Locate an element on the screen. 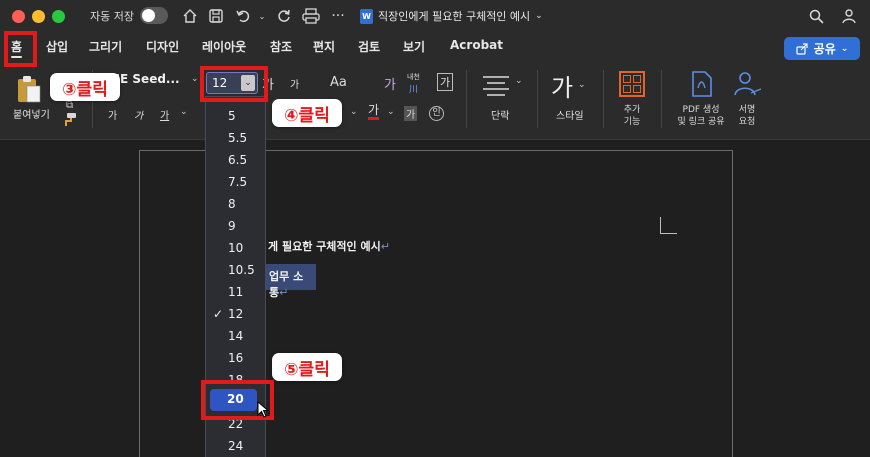 The width and height of the screenshot is (870, 457). phonetic-bottom-text: 川 is located at coordinates (413, 90).